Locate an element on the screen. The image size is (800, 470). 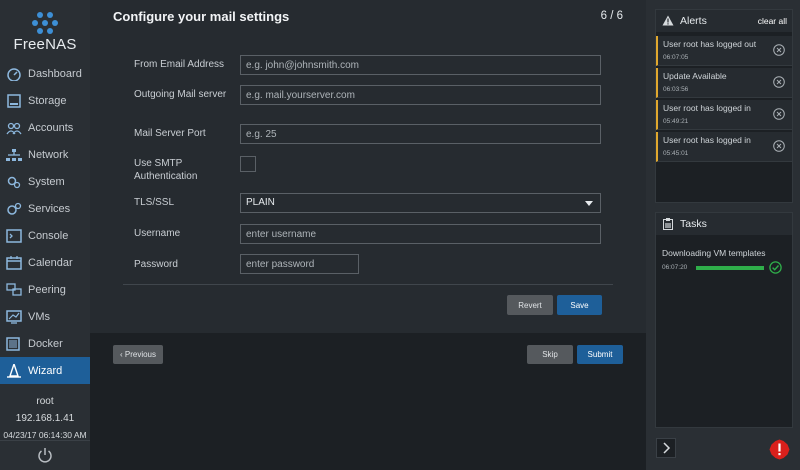
task-progress-bar is located at coordinates (730, 268).